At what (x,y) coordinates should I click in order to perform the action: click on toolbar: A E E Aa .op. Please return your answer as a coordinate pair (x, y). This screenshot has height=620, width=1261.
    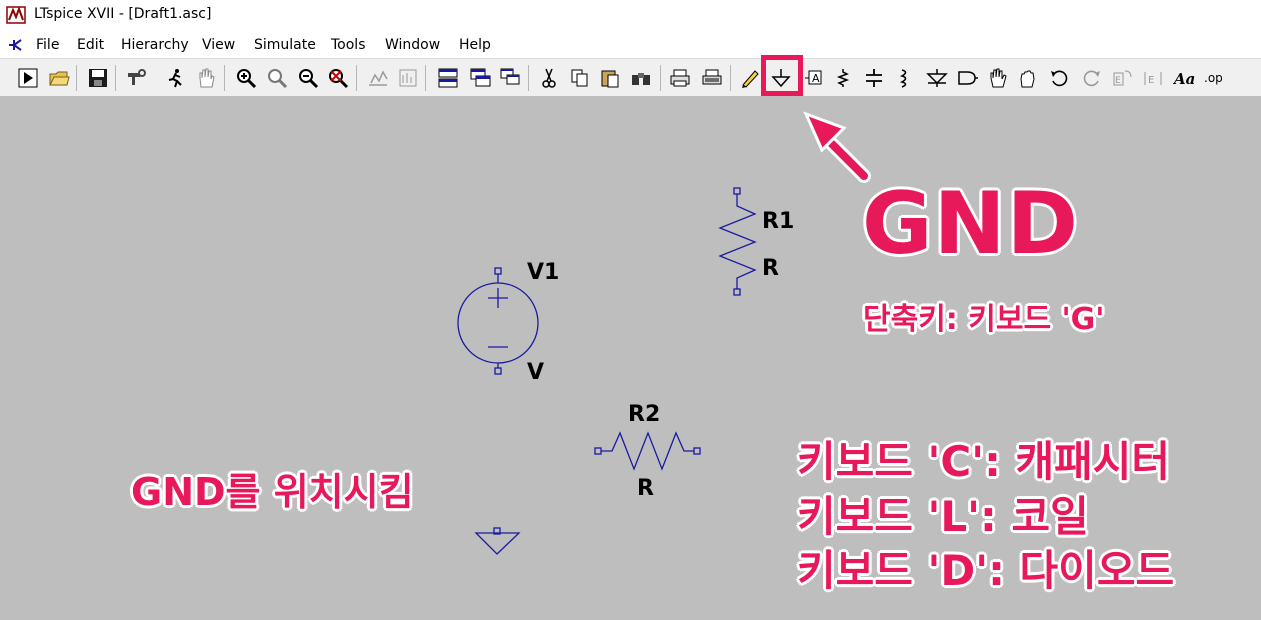
    Looking at the image, I should click on (630, 78).